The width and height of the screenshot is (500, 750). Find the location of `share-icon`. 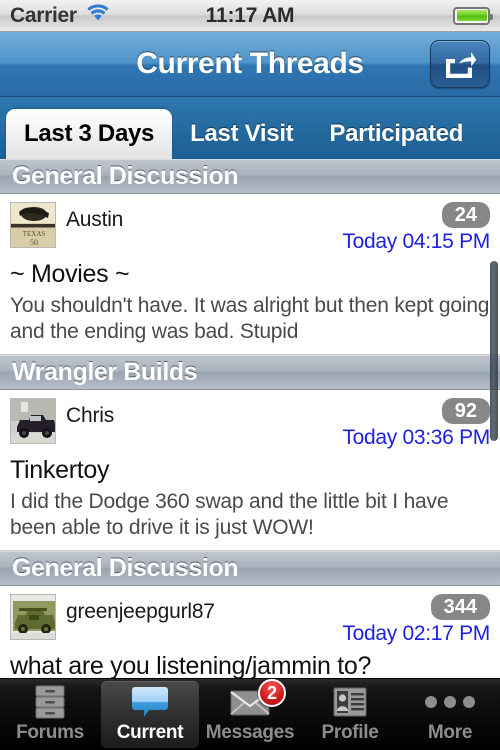

share-icon is located at coordinates (461, 65).